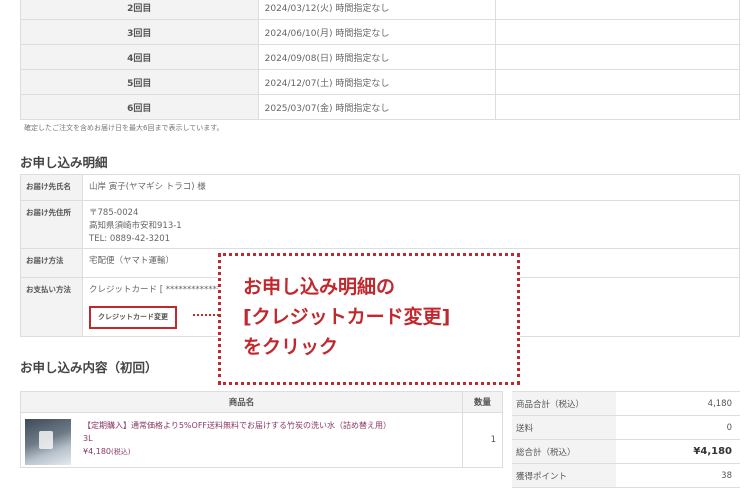 Image resolution: width=750 pixels, height=500 pixels. What do you see at coordinates (97, 451) in the screenshot?
I see `product-price: ¥4,180` at bounding box center [97, 451].